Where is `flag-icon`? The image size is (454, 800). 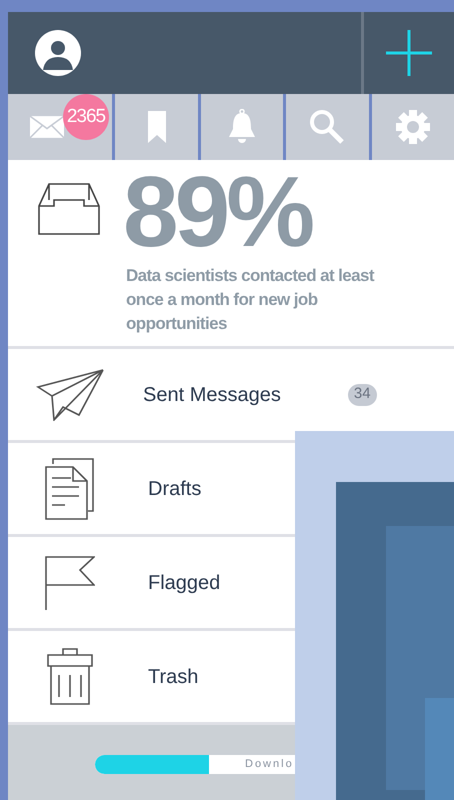 flag-icon is located at coordinates (70, 583).